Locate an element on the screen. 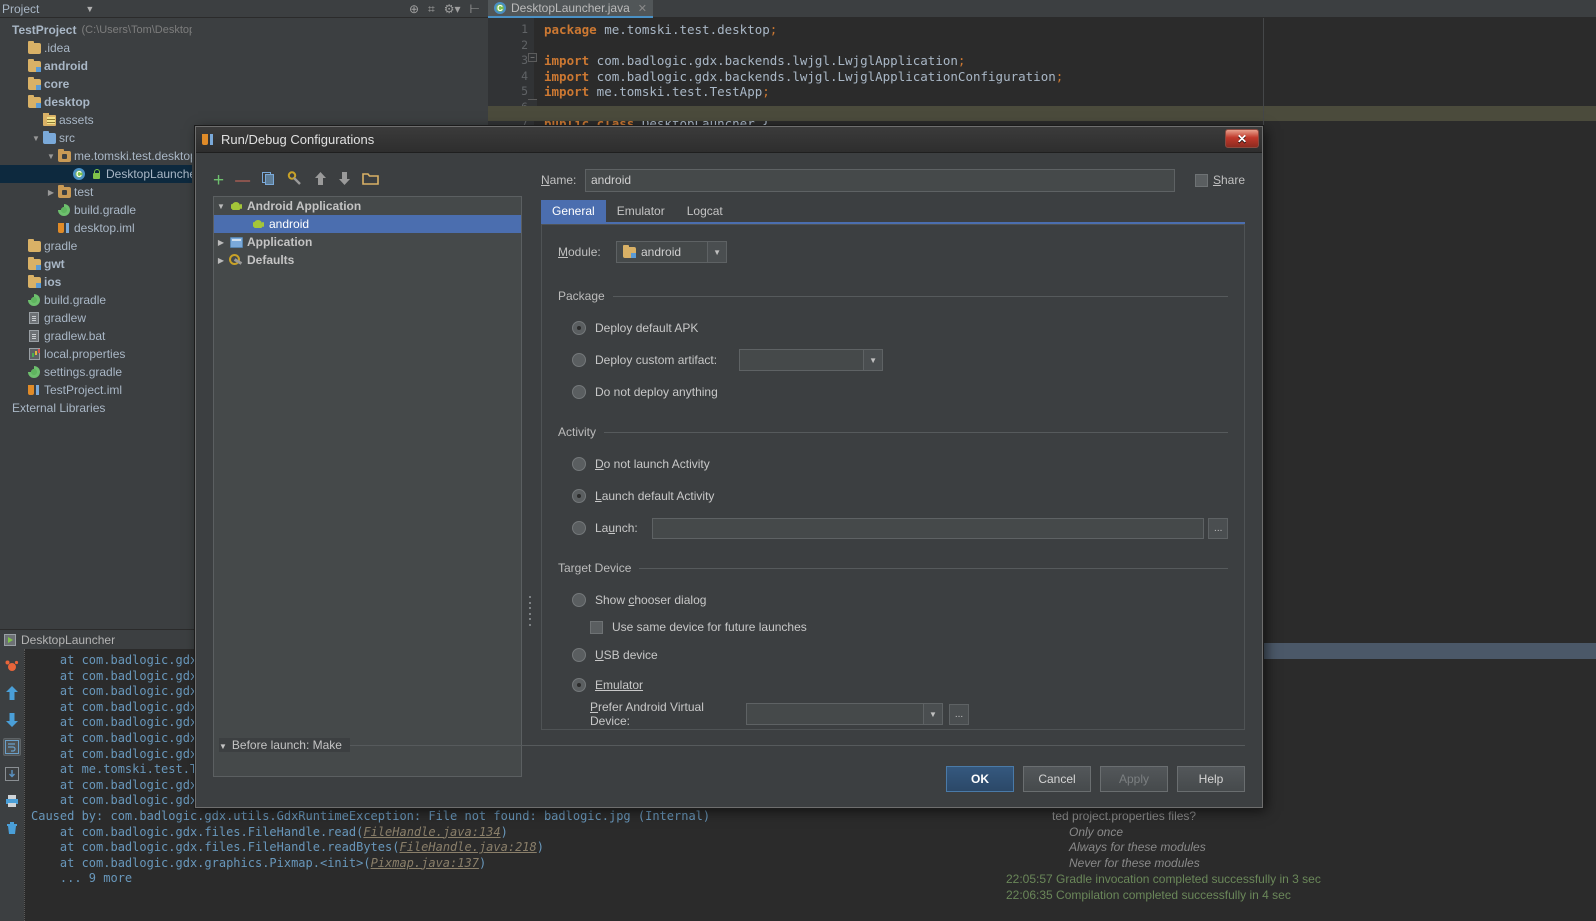 This screenshot has height=921, width=1596. tree-row: TestProject.iml is located at coordinates (96, 390).